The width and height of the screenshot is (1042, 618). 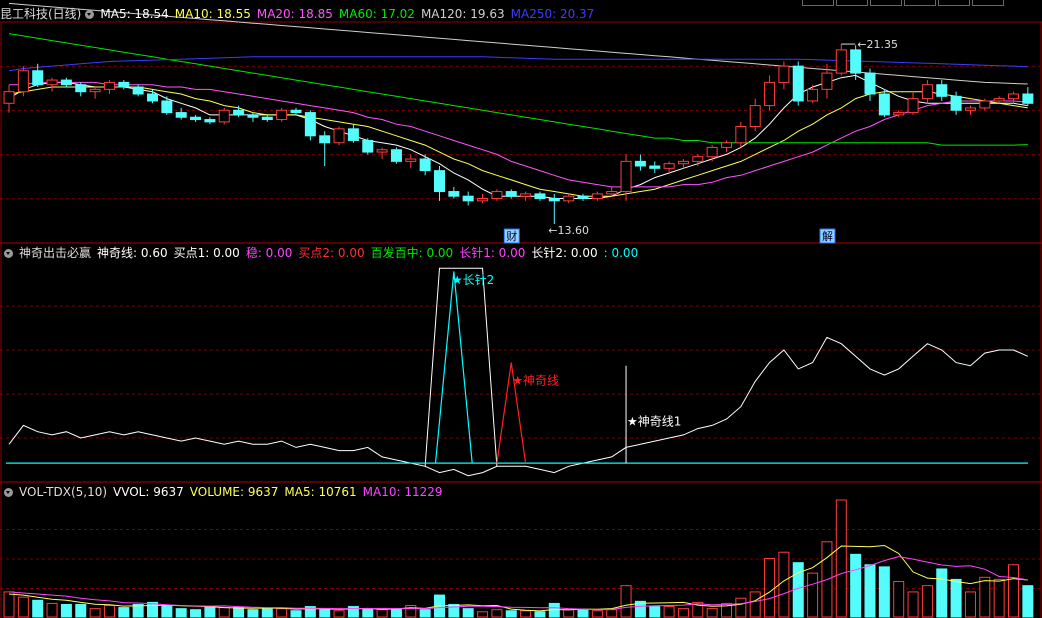 What do you see at coordinates (568, 230) in the screenshot?
I see `low-price-label: ←13.60` at bounding box center [568, 230].